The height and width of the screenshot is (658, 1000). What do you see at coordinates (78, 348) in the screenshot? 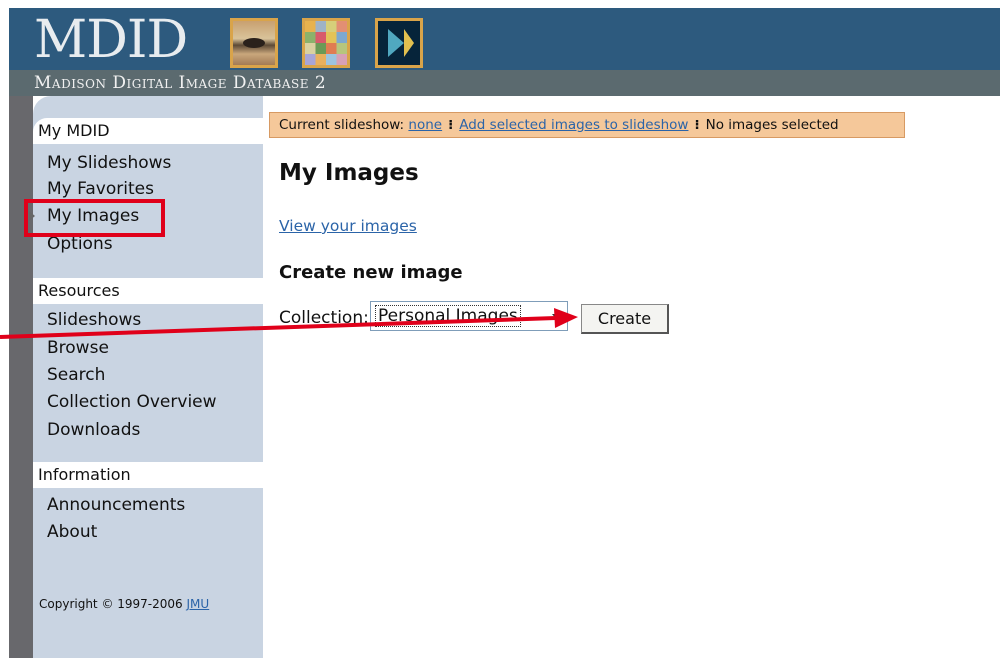
I see `sidebar-item-browse: Browse` at bounding box center [78, 348].